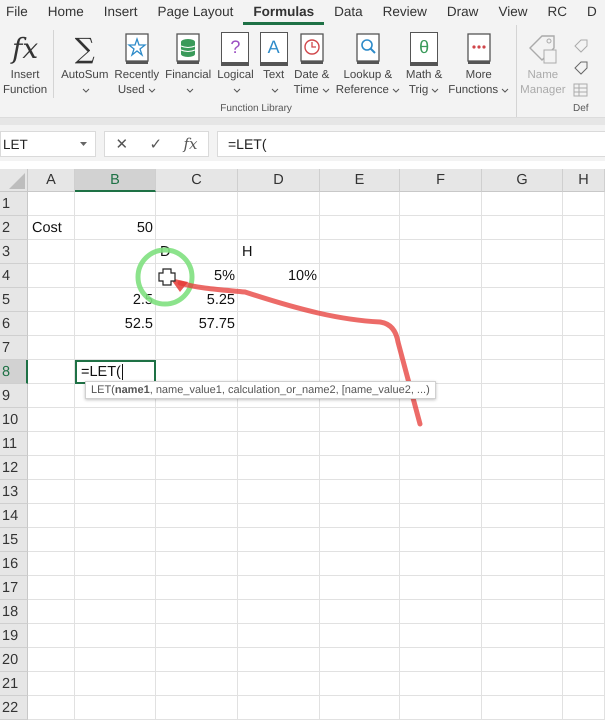 This screenshot has width=605, height=720. I want to click on book-icon: θ, so click(424, 49).